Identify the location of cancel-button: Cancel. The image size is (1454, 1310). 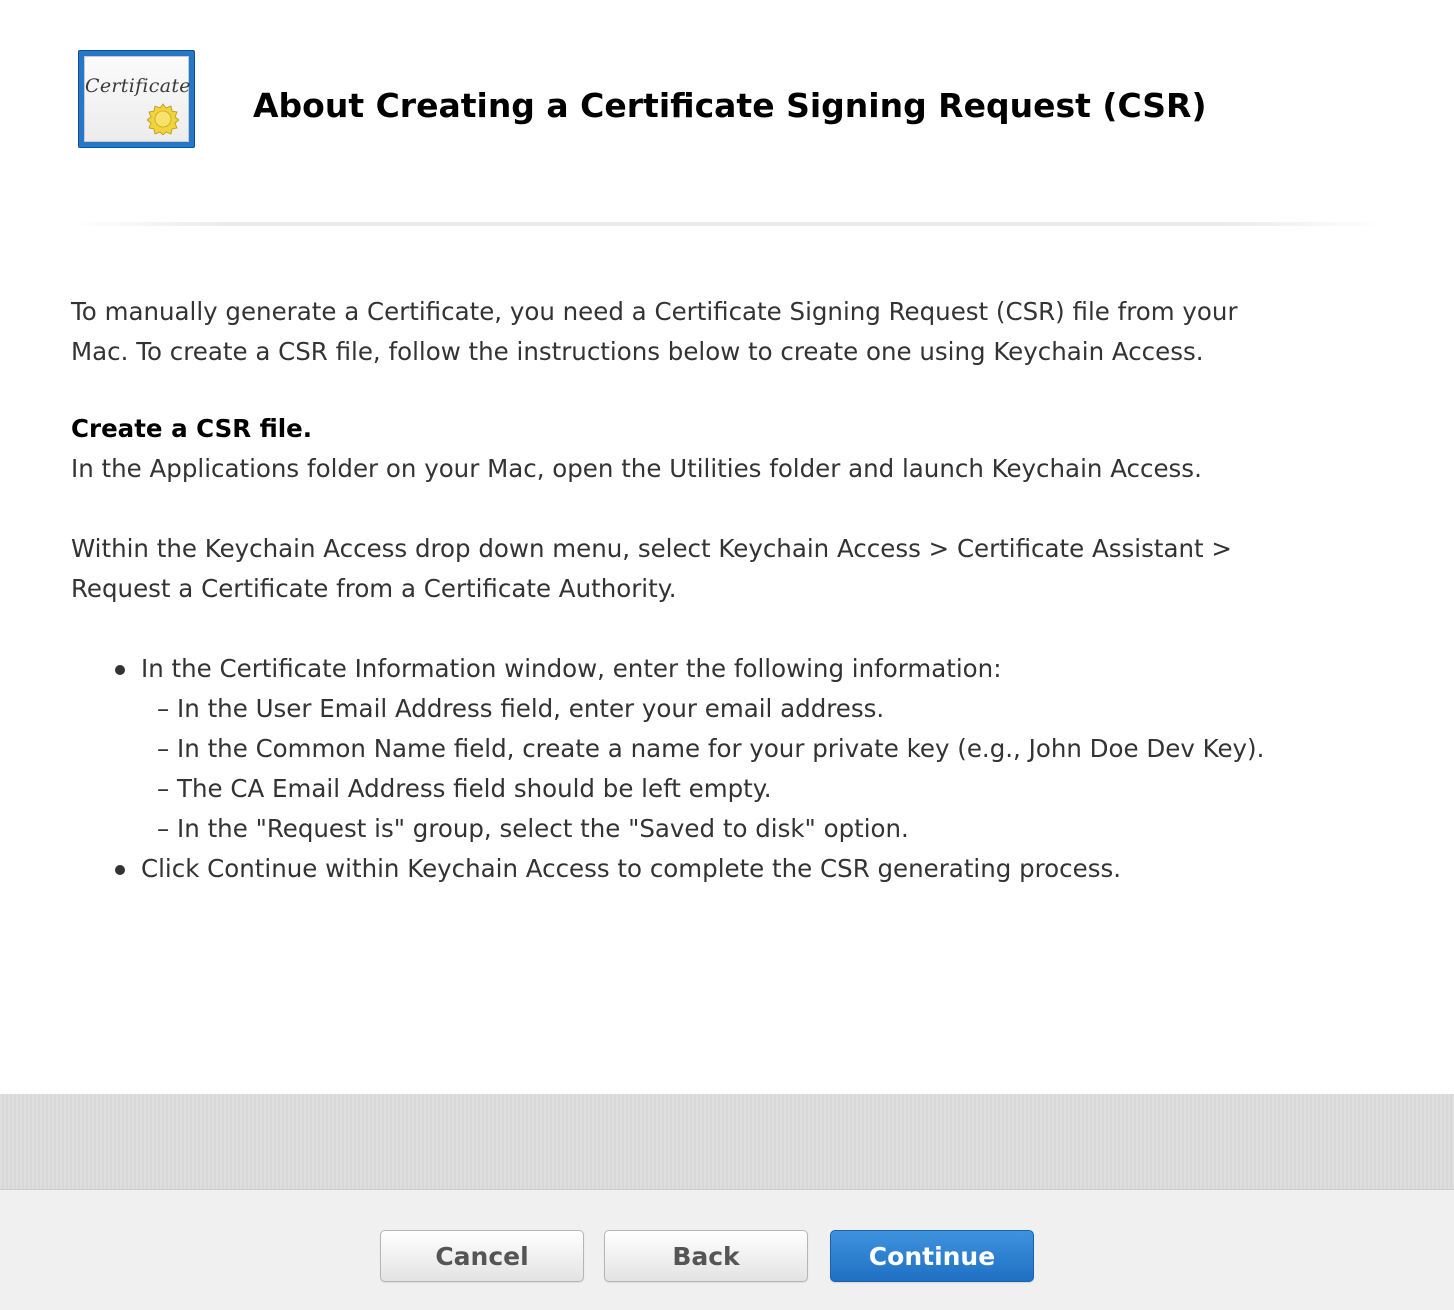
(482, 1256).